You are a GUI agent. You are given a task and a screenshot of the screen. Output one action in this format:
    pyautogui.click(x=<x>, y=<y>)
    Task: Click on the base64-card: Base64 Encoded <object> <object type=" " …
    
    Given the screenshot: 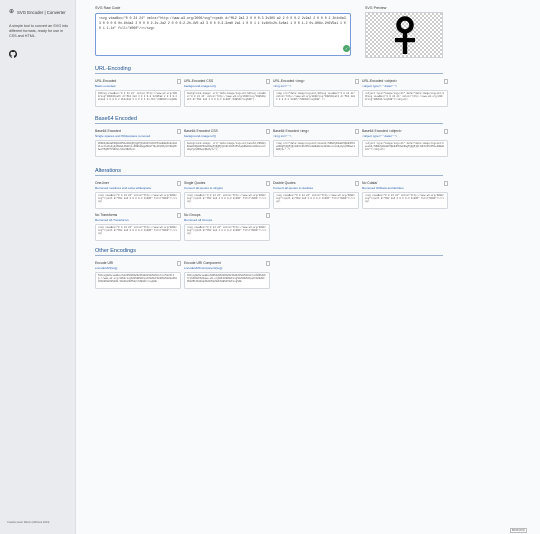 What is the action you would take?
    pyautogui.click(x=405, y=143)
    